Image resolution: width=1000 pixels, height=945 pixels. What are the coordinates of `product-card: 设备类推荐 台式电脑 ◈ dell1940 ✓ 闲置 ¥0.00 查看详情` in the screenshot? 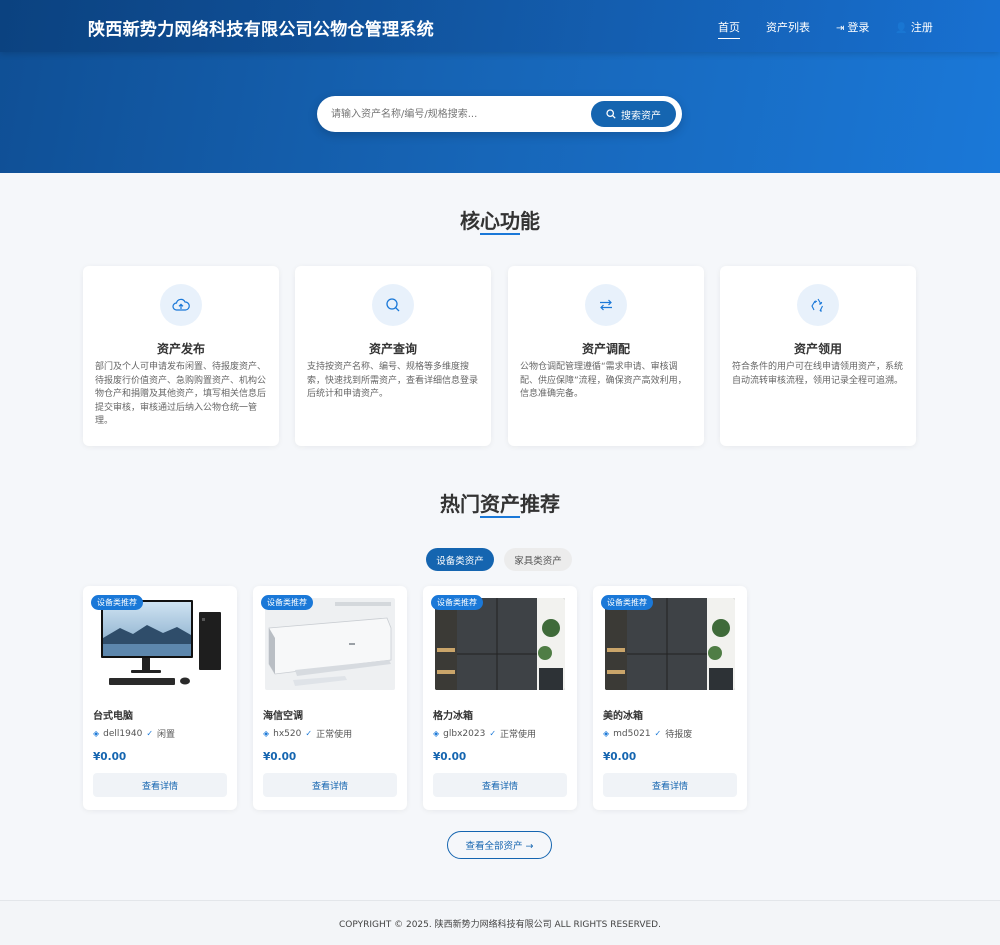 It's located at (160, 698).